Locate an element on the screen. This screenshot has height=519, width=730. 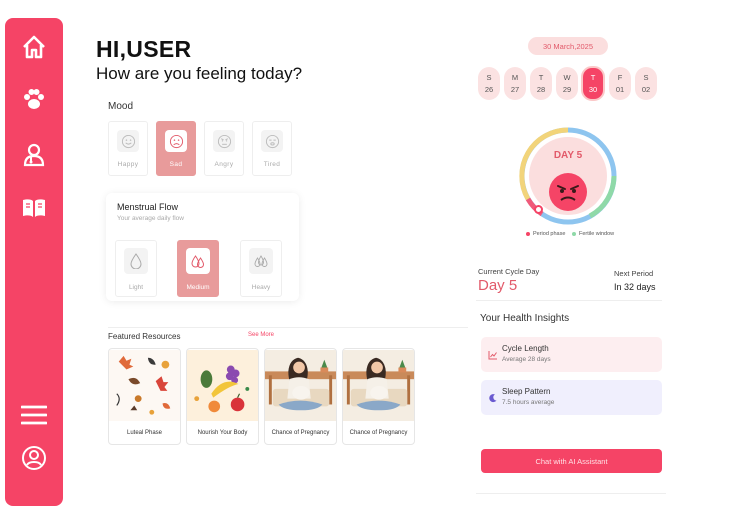
flow-label: Medium is located at coordinates (198, 287).